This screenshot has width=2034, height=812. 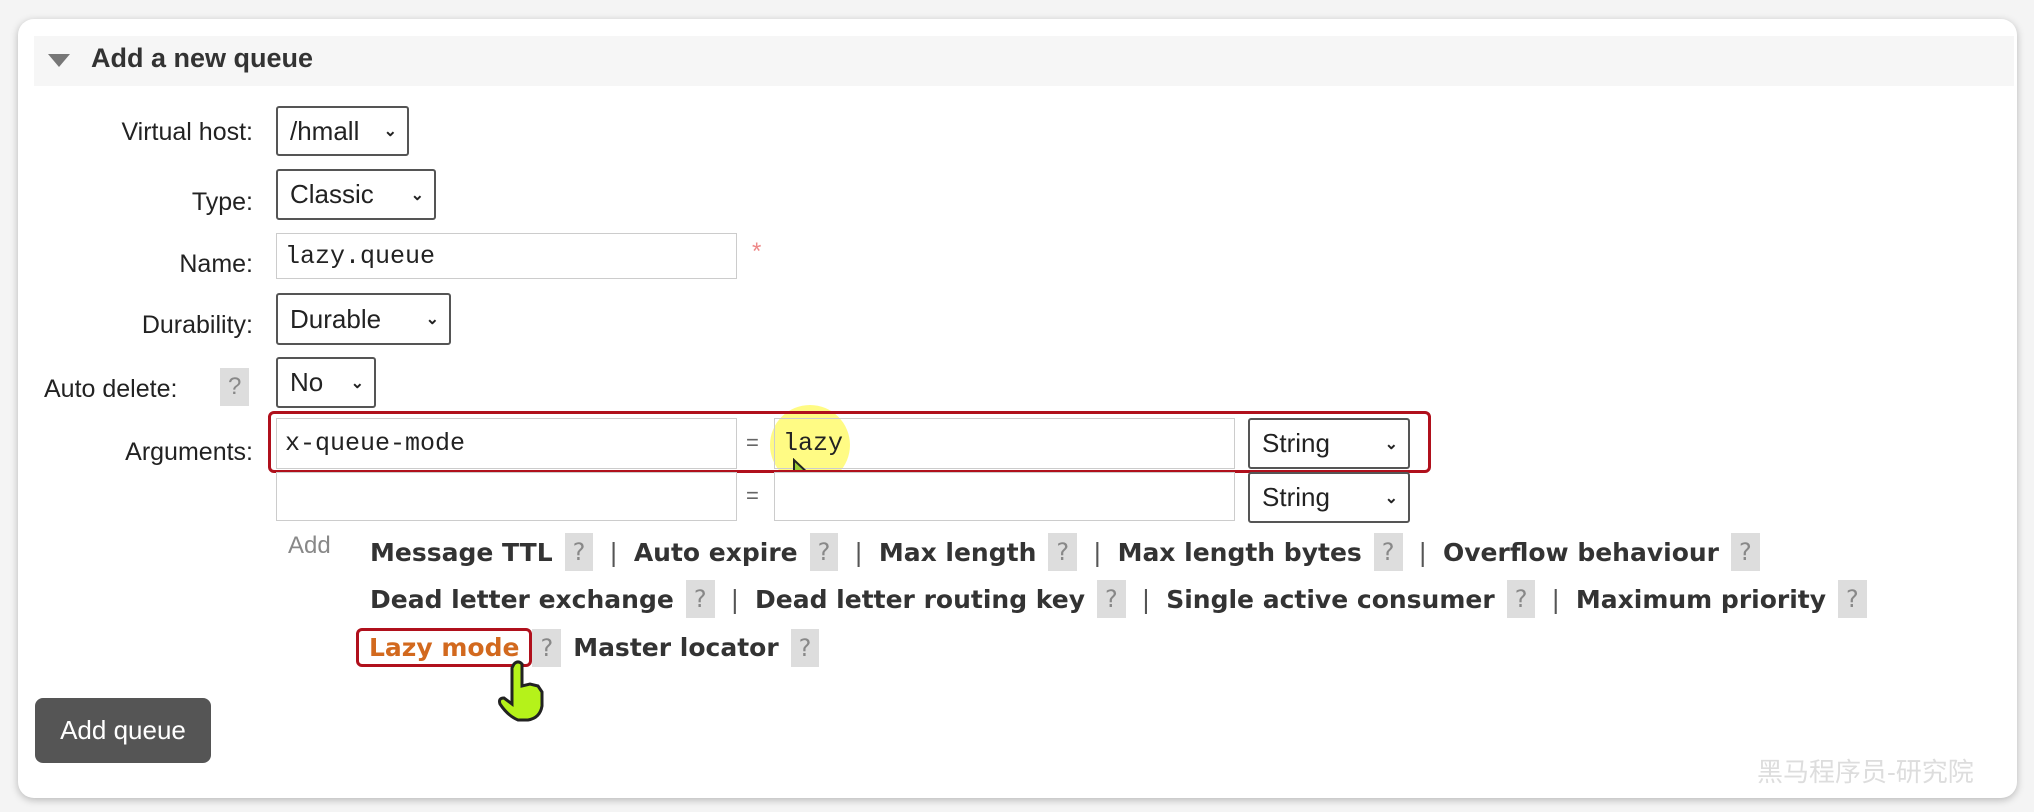 I want to click on durability-value: Durable, so click(x=336, y=318).